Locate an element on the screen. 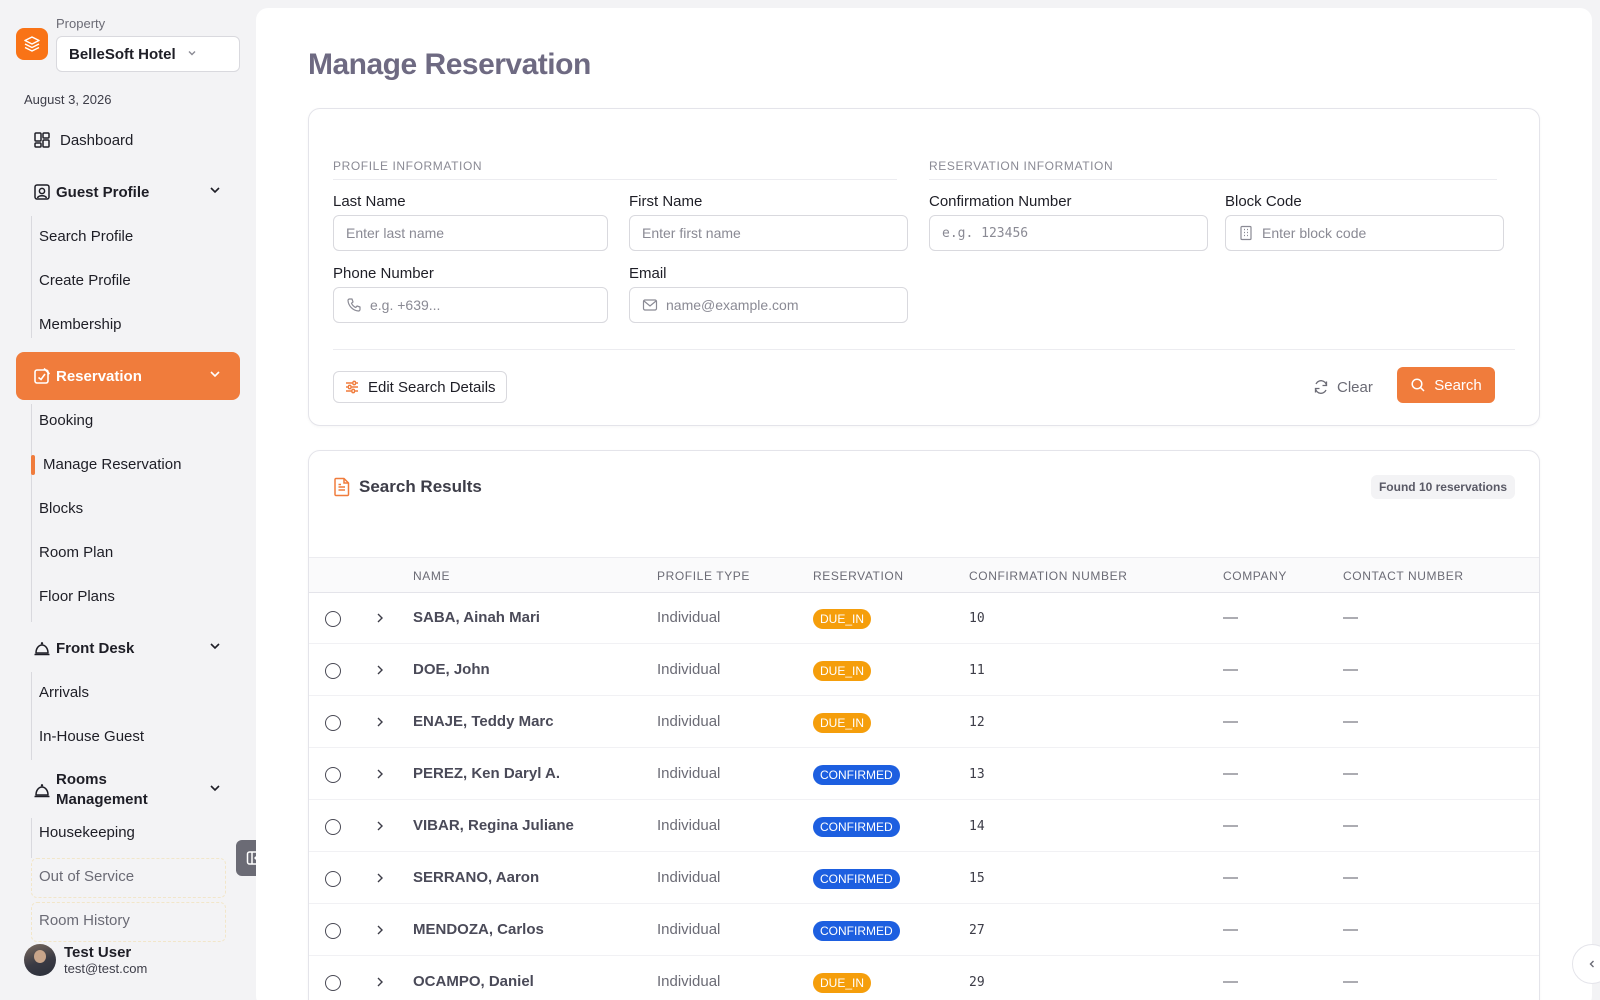 The width and height of the screenshot is (1600, 1000). sidebar-group-front-desk: Front Desk is located at coordinates (128, 648).